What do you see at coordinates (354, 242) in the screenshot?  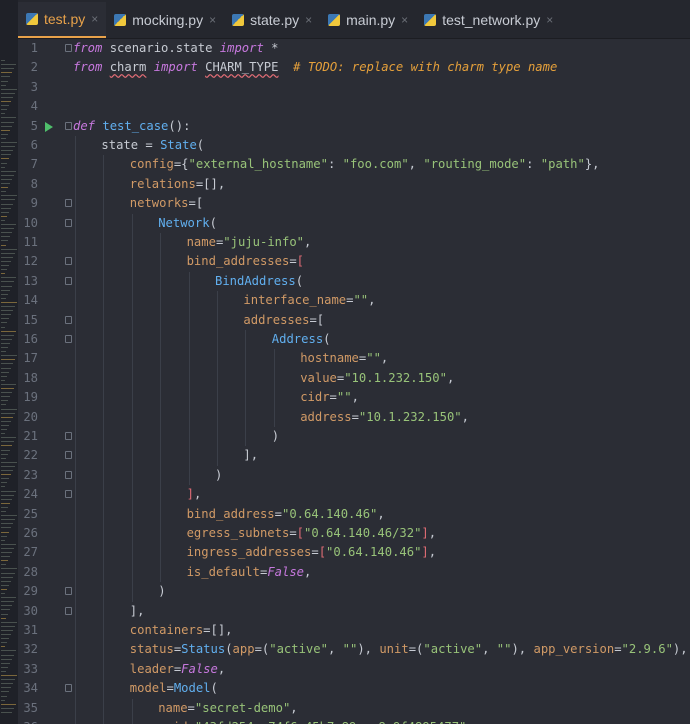 I see `code-line: 11 name="juju-info",` at bounding box center [354, 242].